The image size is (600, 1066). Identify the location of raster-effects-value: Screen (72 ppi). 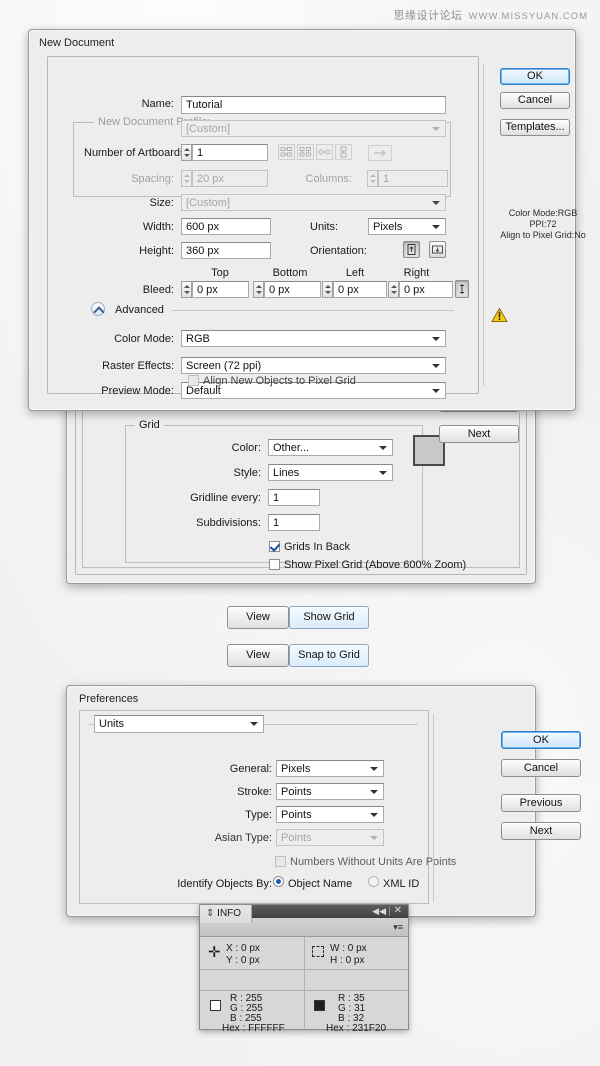
(224, 366).